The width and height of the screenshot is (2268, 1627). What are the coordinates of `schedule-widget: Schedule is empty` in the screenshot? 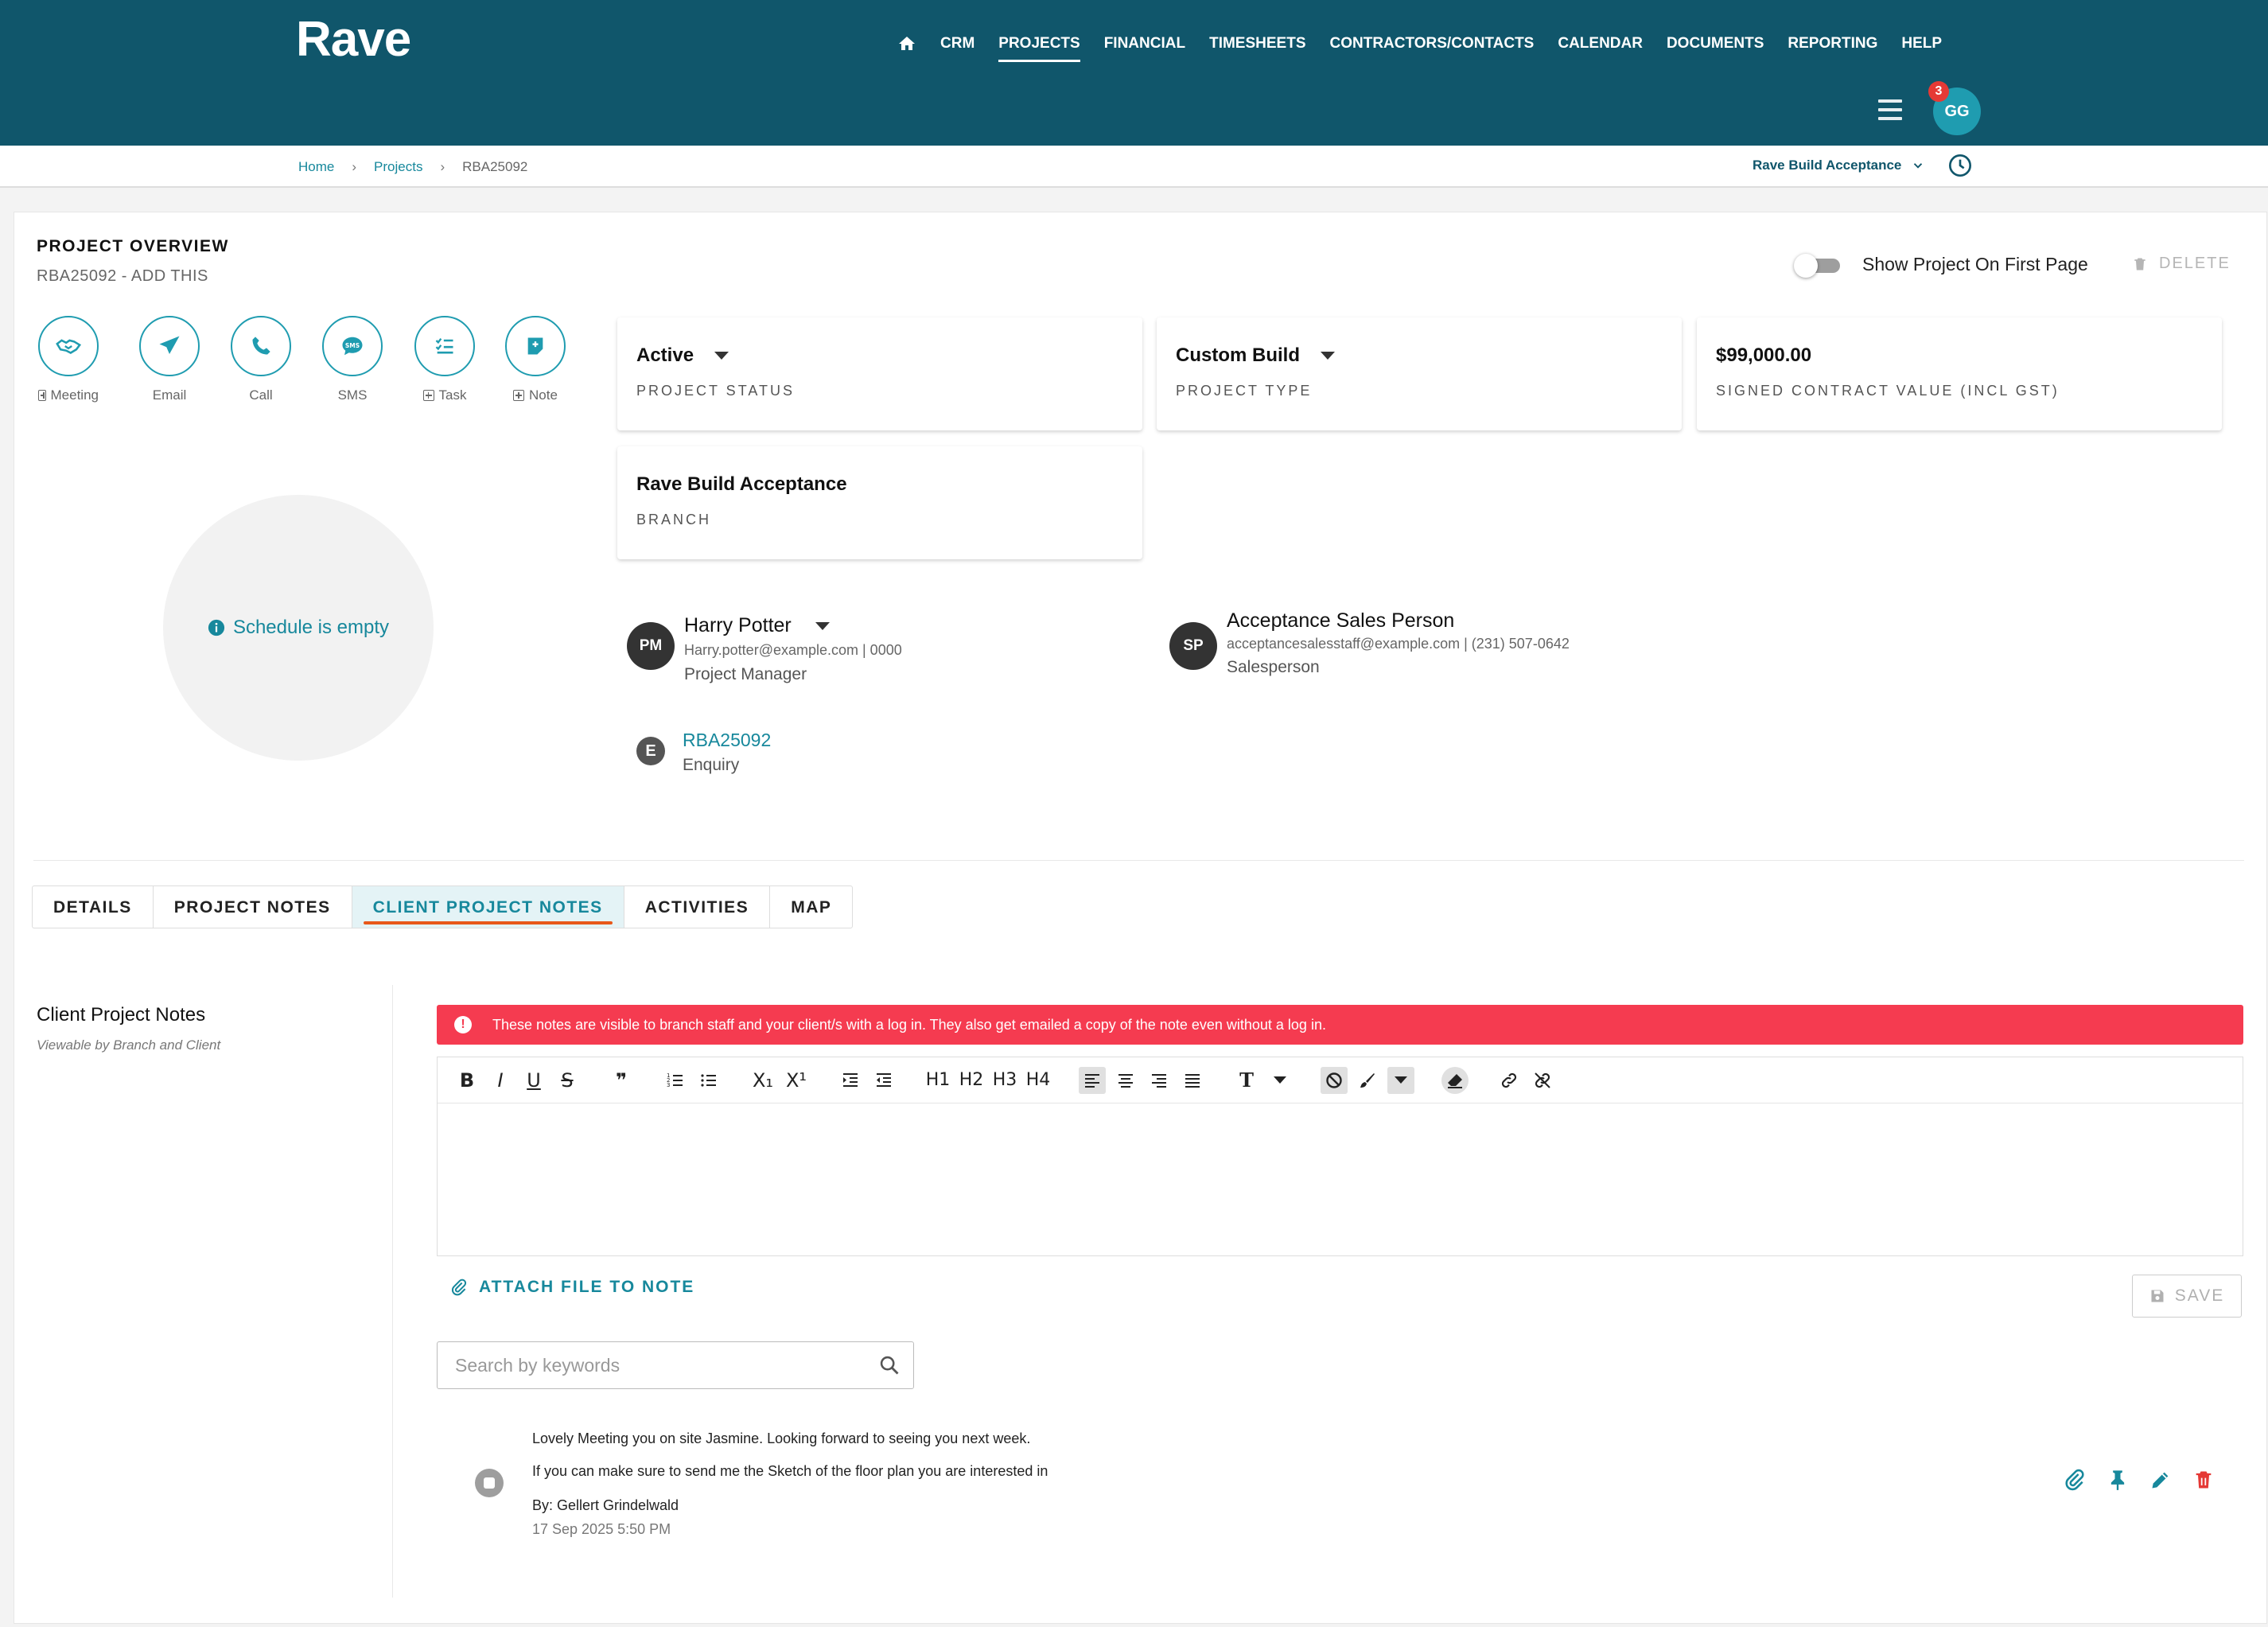 It's located at (298, 628).